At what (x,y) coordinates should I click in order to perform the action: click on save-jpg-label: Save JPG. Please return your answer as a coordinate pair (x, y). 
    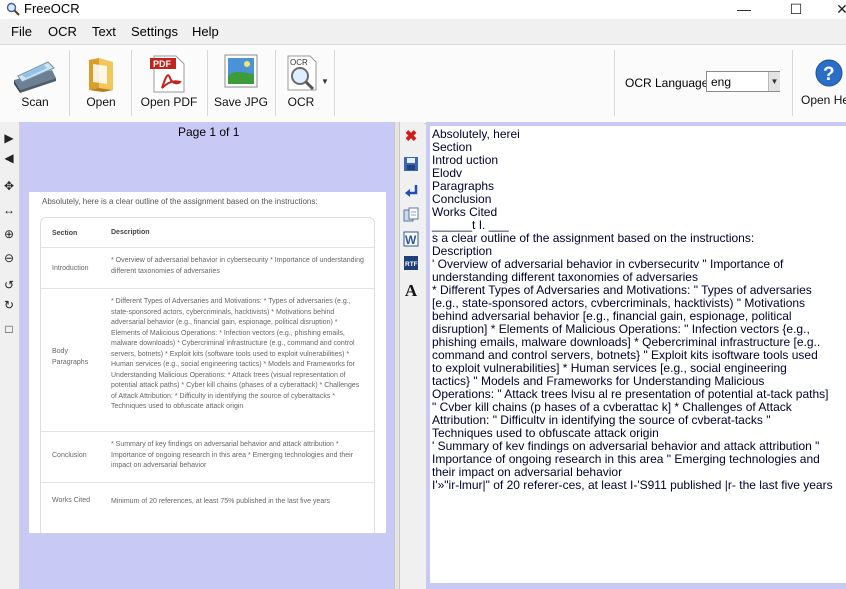
    Looking at the image, I should click on (241, 102).